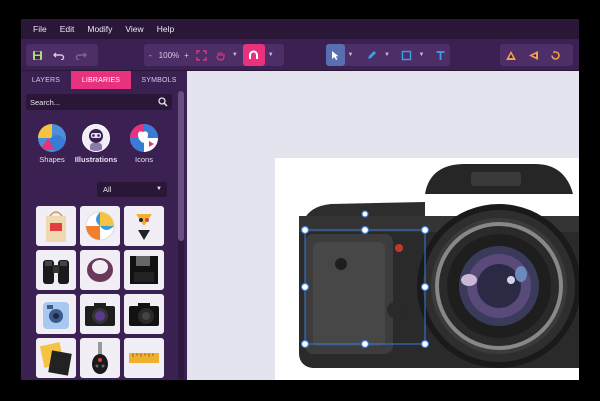 This screenshot has height=401, width=600. I want to click on library-item-binoculars, so click(56, 270).